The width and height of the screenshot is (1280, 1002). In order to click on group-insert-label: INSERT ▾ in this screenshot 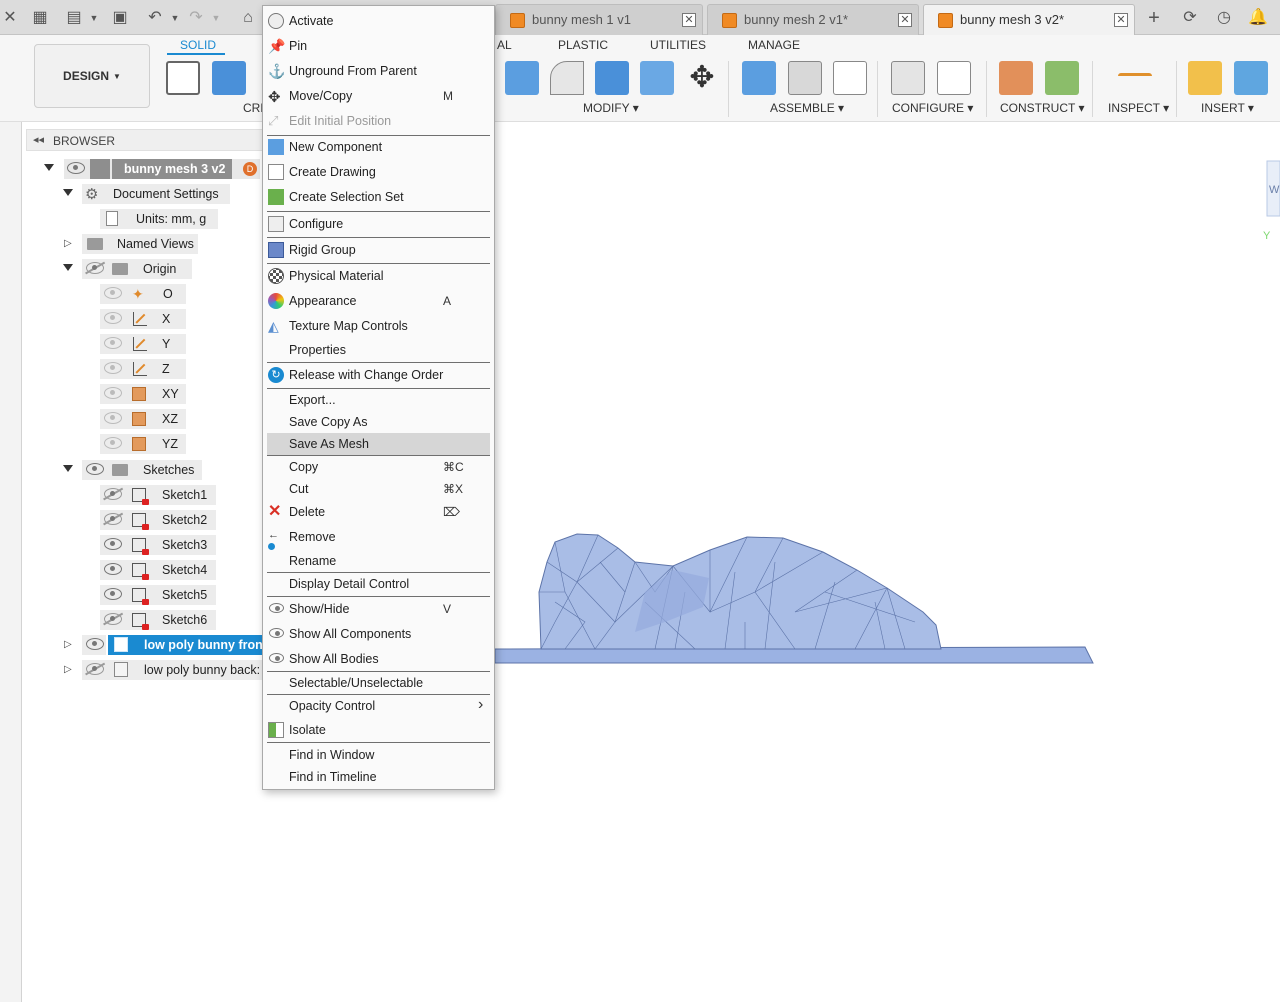, I will do `click(1227, 108)`.